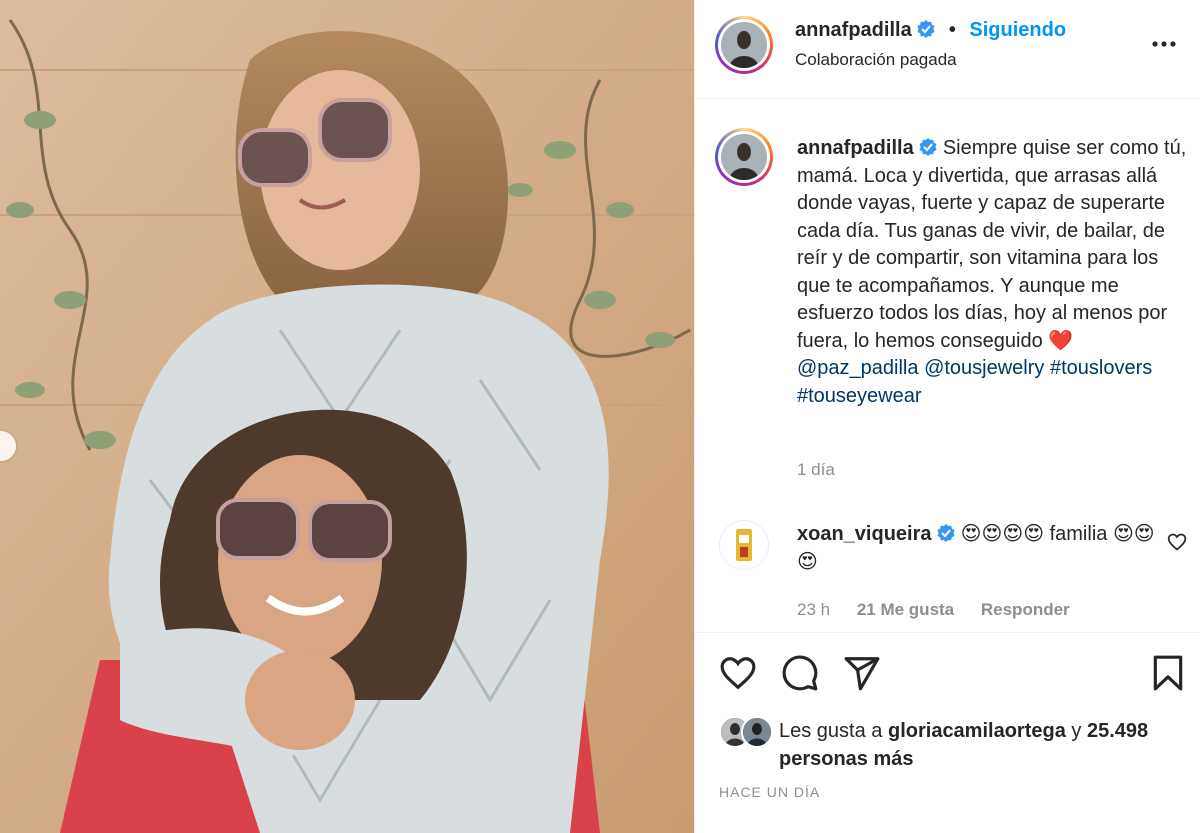 Image resolution: width=1200 pixels, height=833 pixels. I want to click on likes-connector: y, so click(1076, 731).